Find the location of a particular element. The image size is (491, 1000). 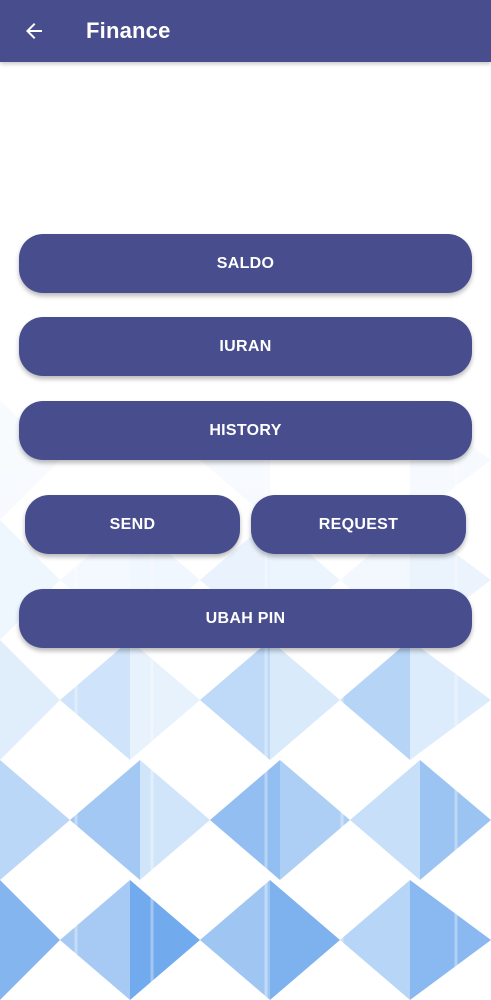

iuran-button: IURAN is located at coordinates (245, 346).